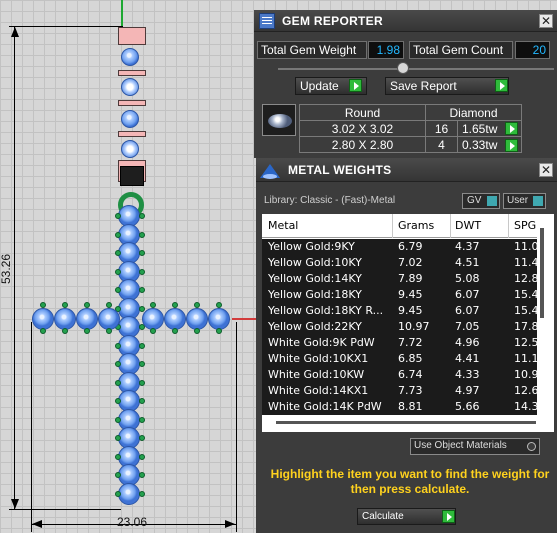  I want to click on use-object-materials-toggle: Use Object Materials, so click(475, 446).